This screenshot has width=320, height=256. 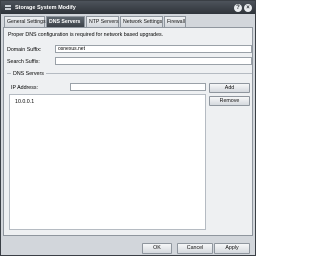 I want to click on add-button: Add, so click(x=229, y=88).